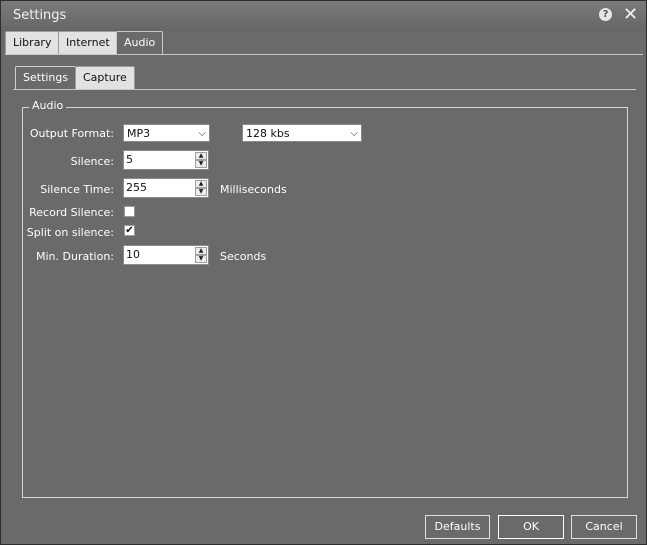  Describe the element at coordinates (70, 232) in the screenshot. I see `split-on-silence-label: Split on silence:` at that location.